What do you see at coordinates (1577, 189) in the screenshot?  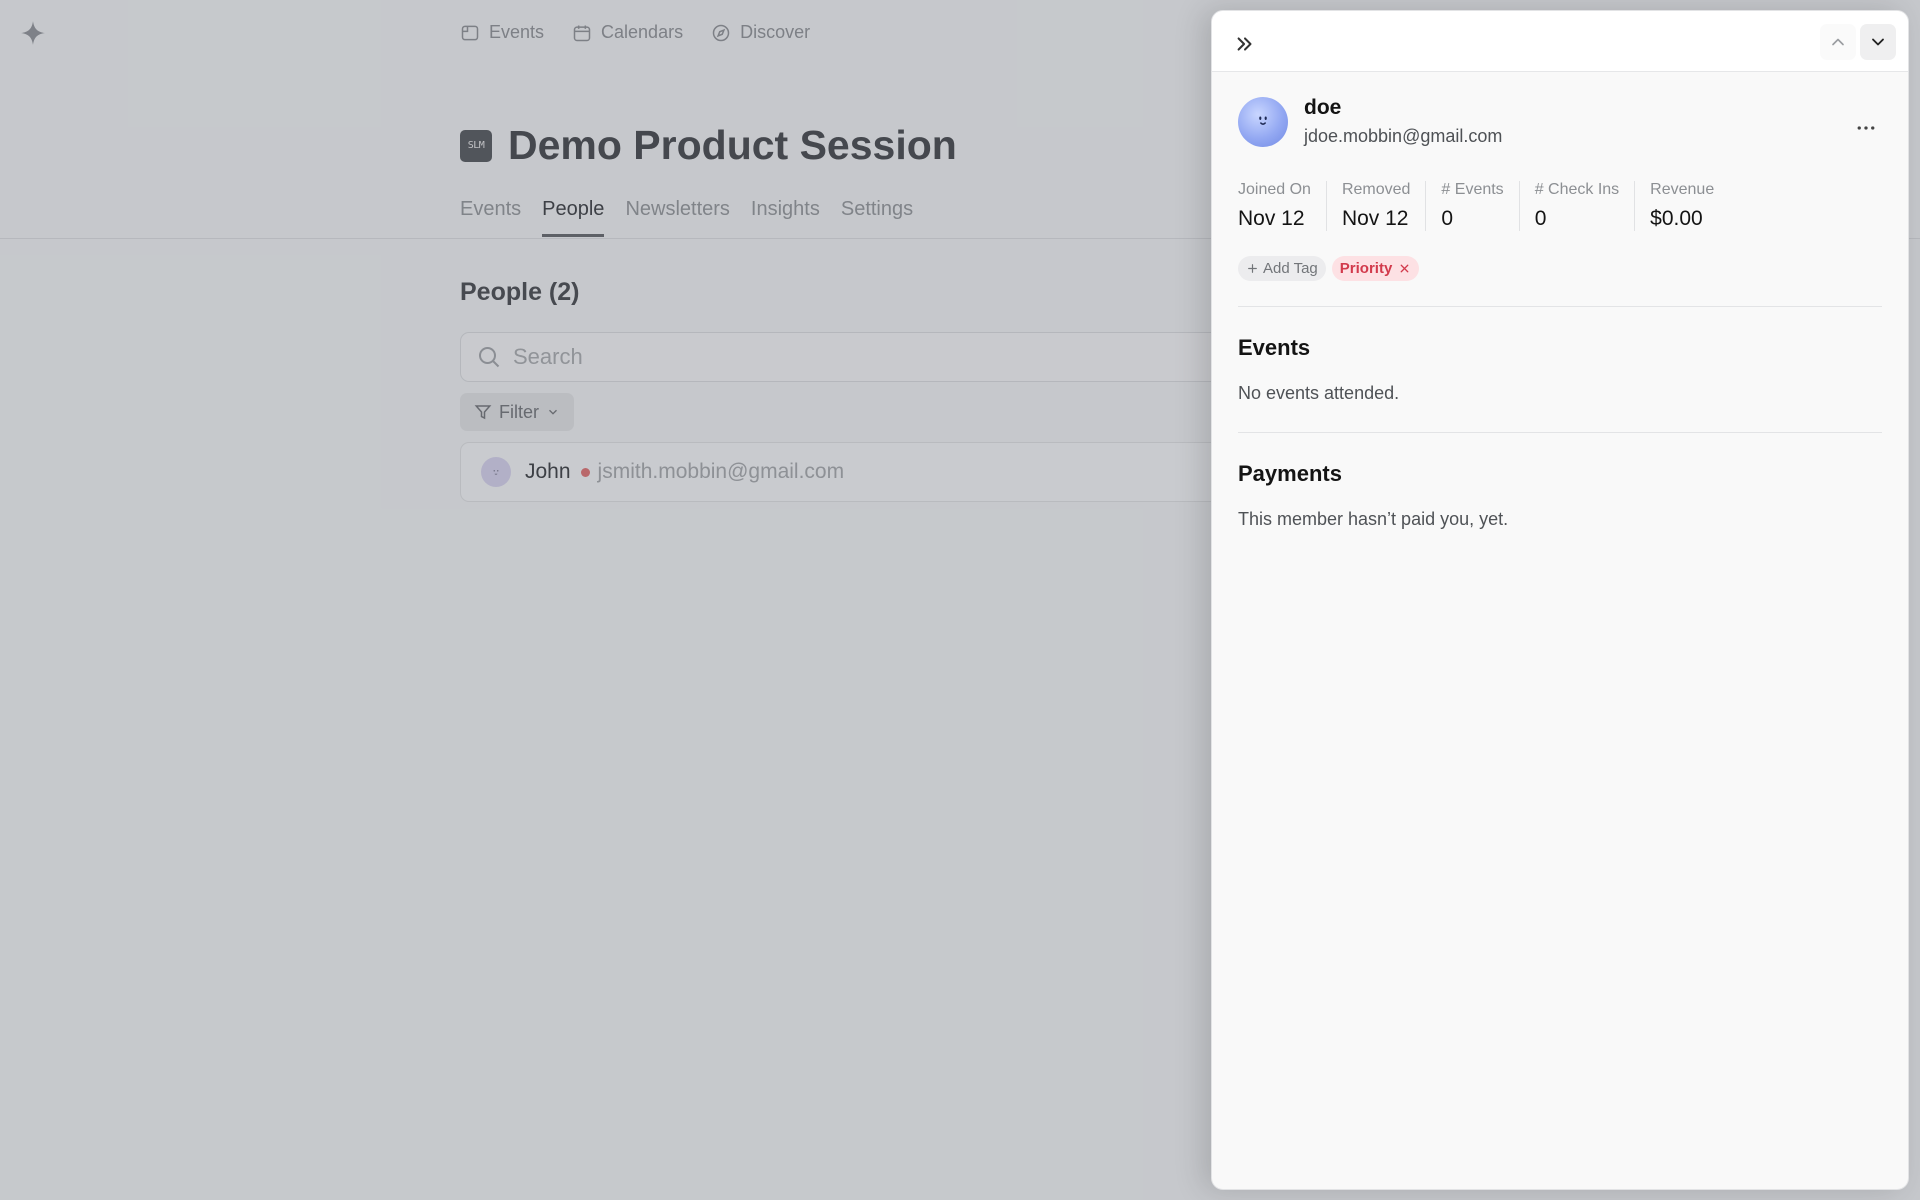 I see `stat-label: # Check Ins` at bounding box center [1577, 189].